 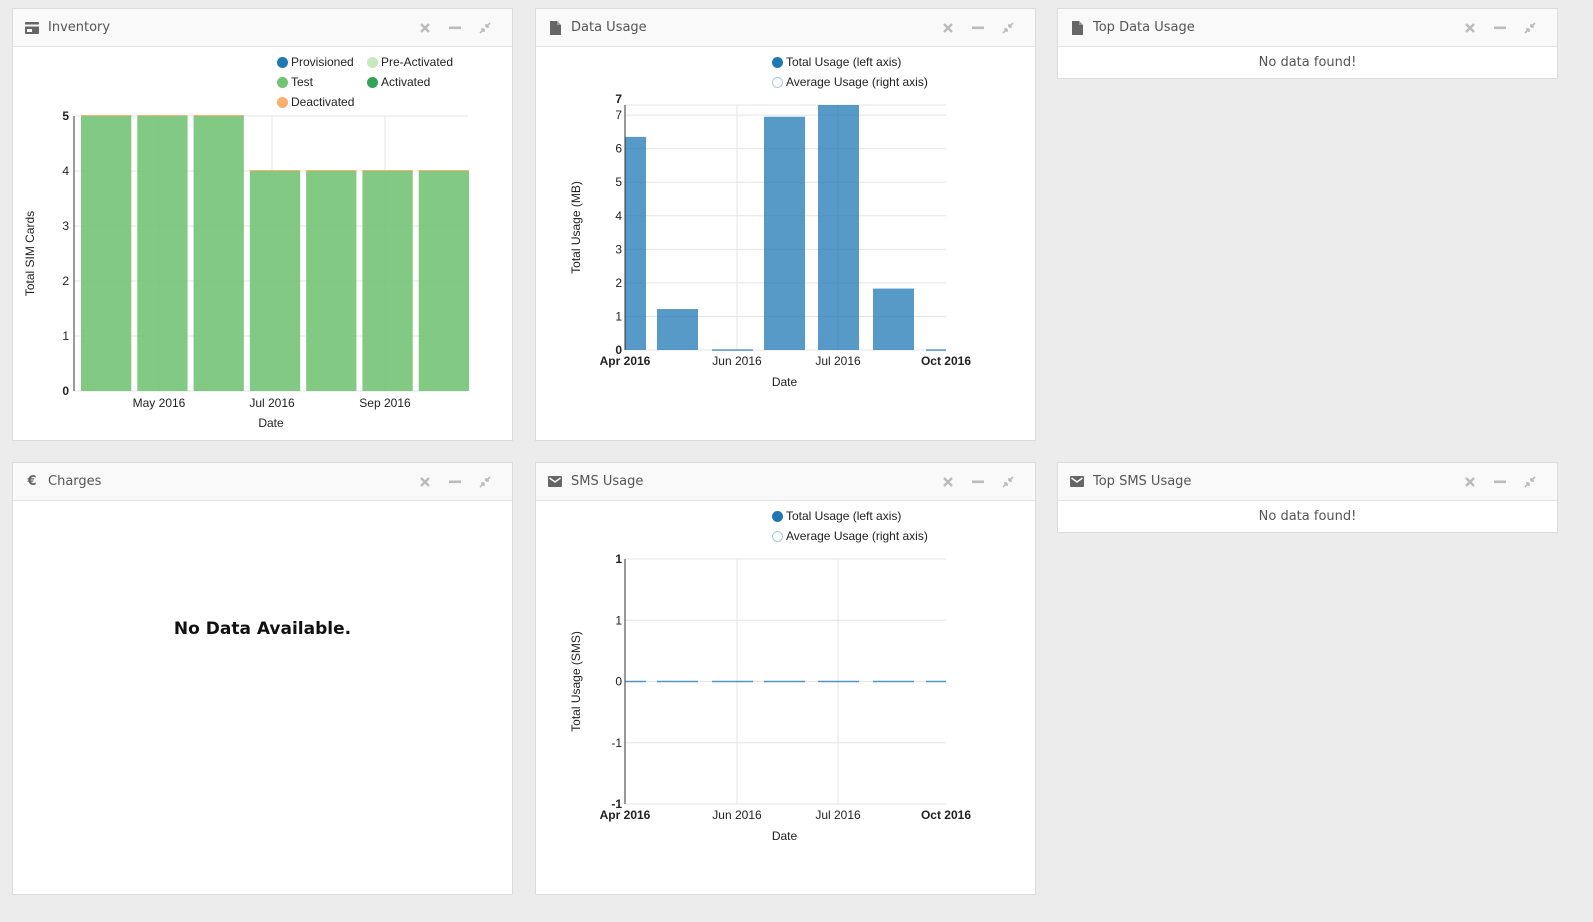 What do you see at coordinates (737, 815) in the screenshot?
I see `x-tick-label: Jun 2016` at bounding box center [737, 815].